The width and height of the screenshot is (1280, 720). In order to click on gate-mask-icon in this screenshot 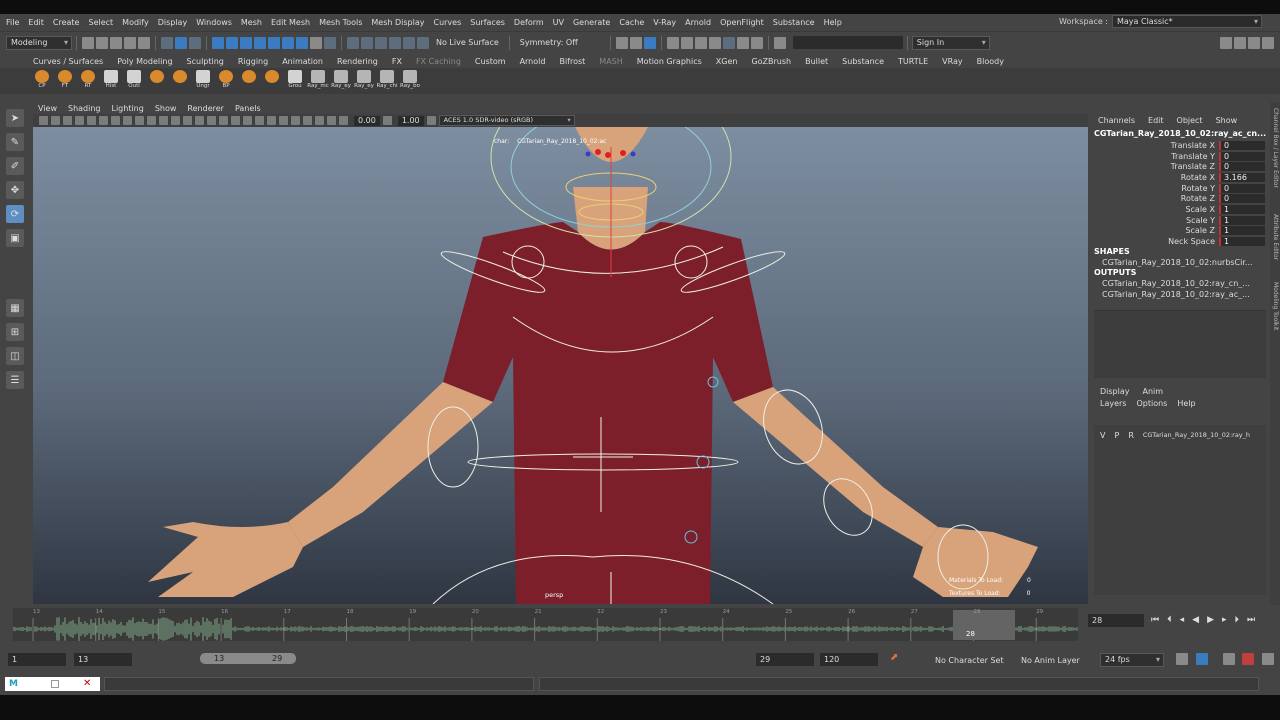, I will do `click(127, 120)`.